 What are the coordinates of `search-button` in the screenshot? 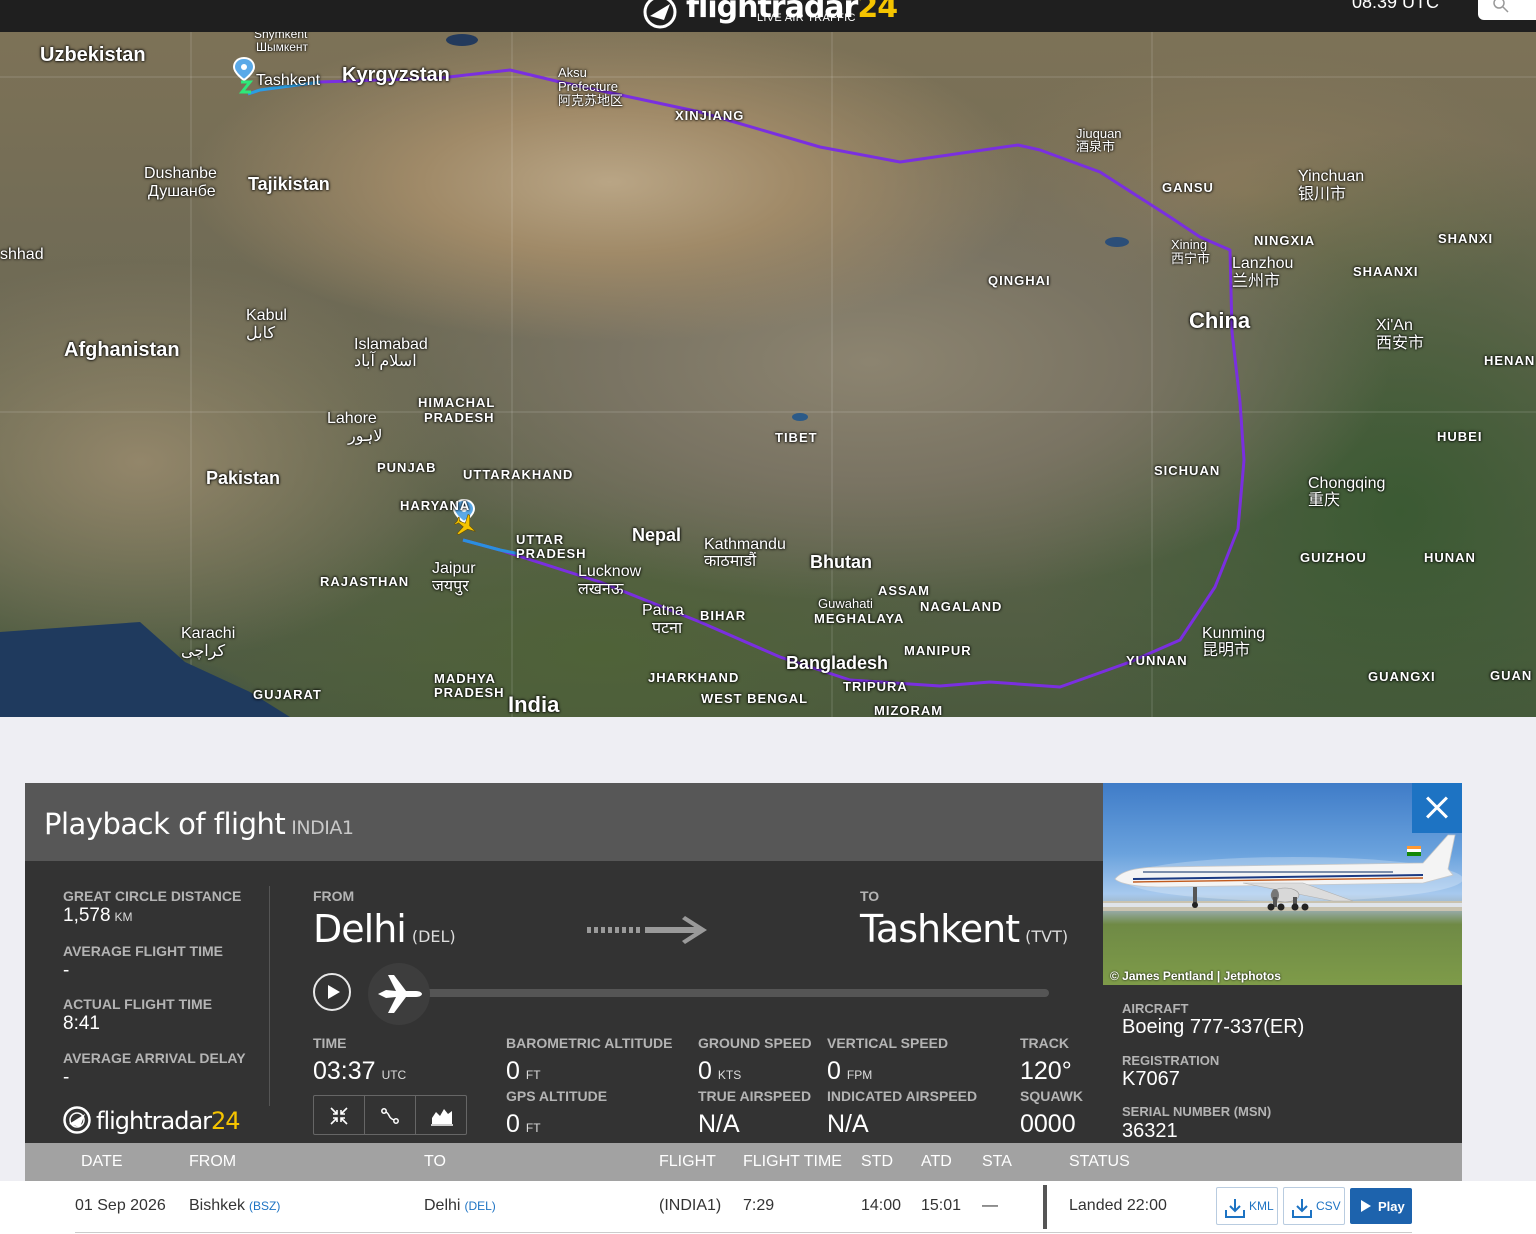 It's located at (1507, 10).